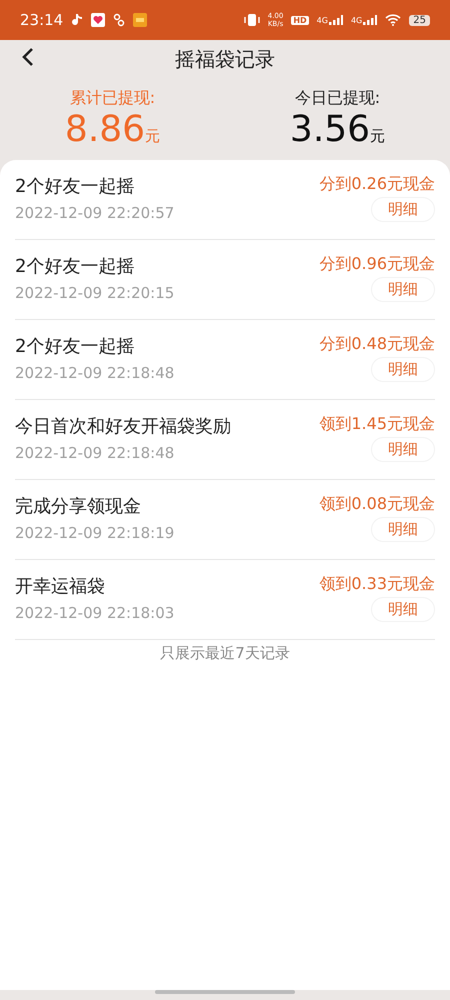  Describe the element at coordinates (77, 20) in the screenshot. I see `music-note-icon` at that location.